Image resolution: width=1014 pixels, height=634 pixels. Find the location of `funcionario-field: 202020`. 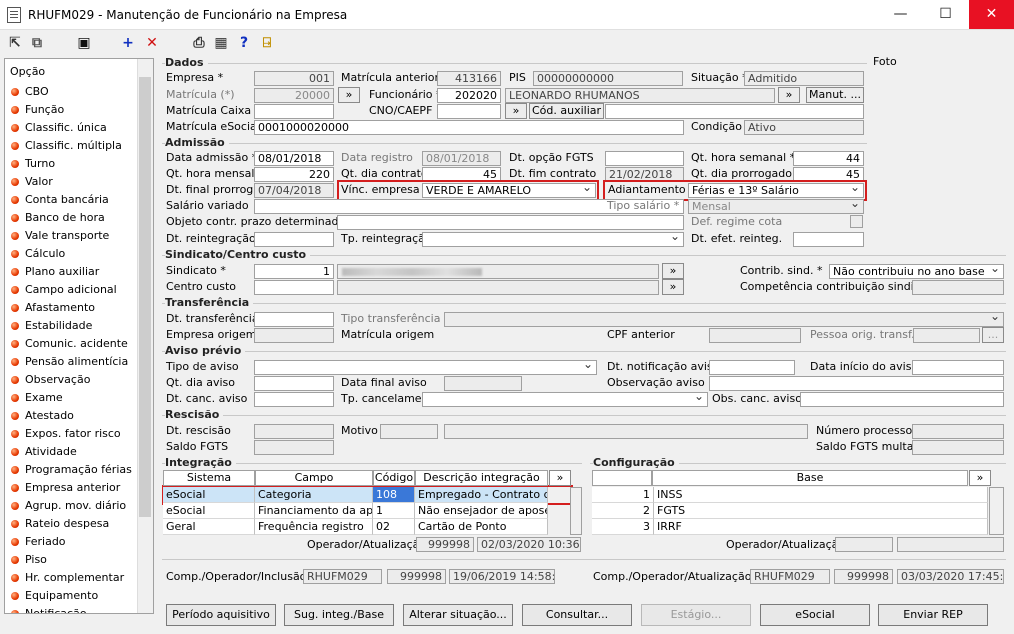

funcionario-field: 202020 is located at coordinates (469, 95).